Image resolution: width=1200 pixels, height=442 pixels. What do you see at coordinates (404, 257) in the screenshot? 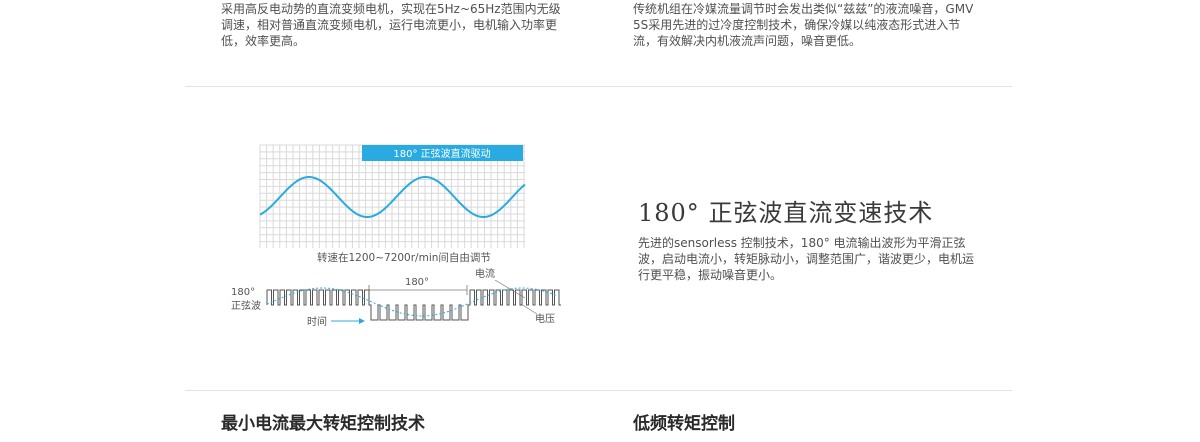
I see `speed-caption: 转速在1200~7200r/min间自由调节` at bounding box center [404, 257].